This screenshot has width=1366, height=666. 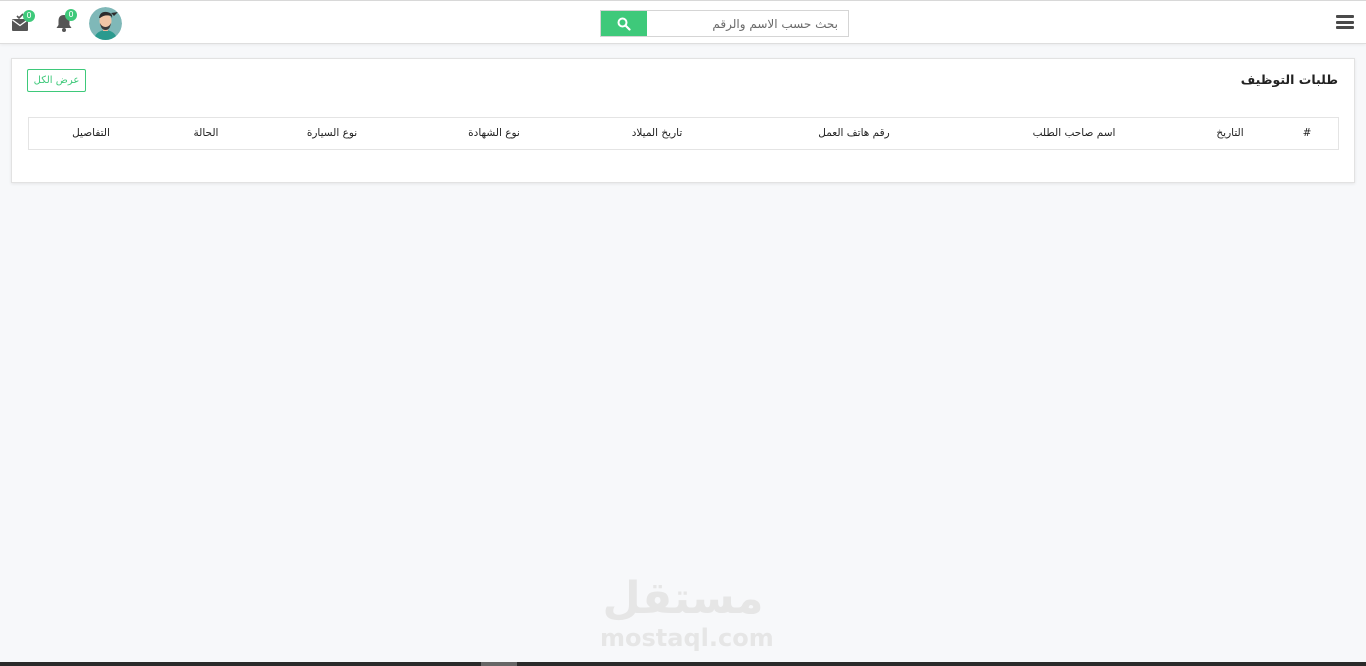 What do you see at coordinates (71, 15) in the screenshot?
I see `notifications-count-badge: 0` at bounding box center [71, 15].